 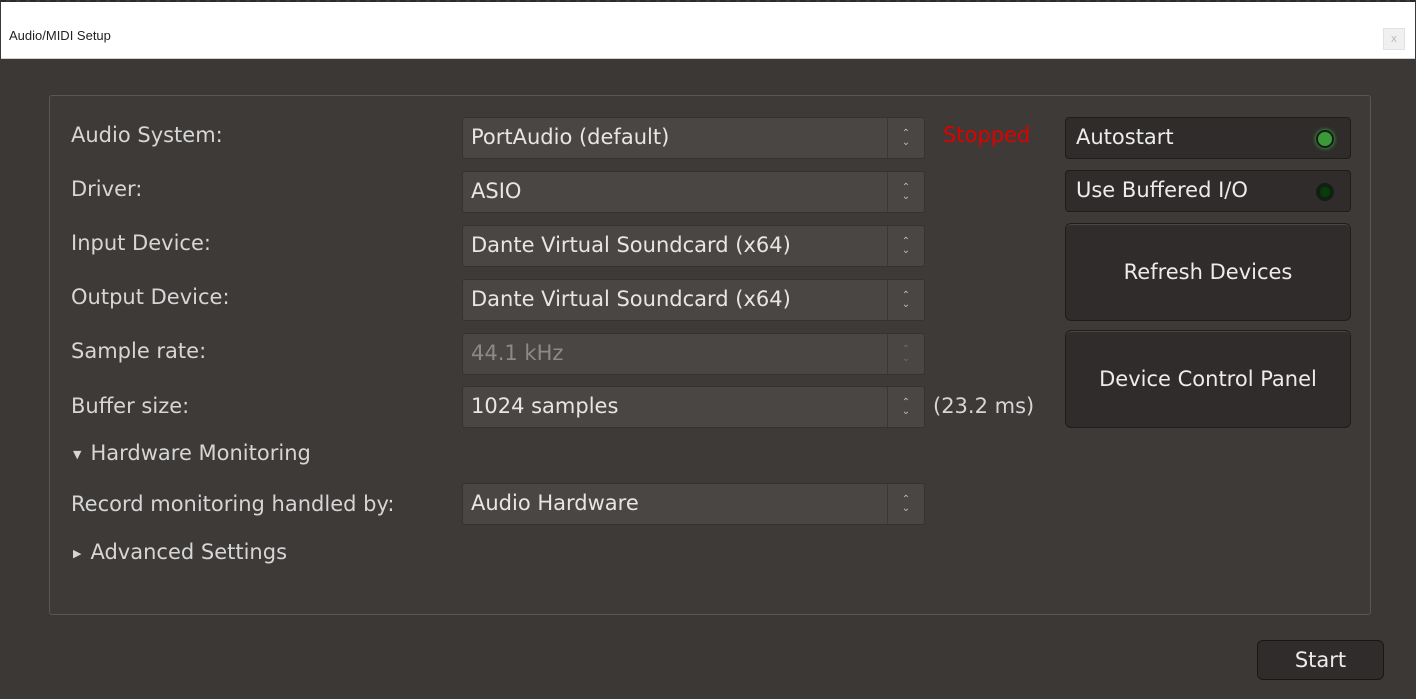 I want to click on record-monitoring-value: Audio Hardware, so click(x=555, y=503).